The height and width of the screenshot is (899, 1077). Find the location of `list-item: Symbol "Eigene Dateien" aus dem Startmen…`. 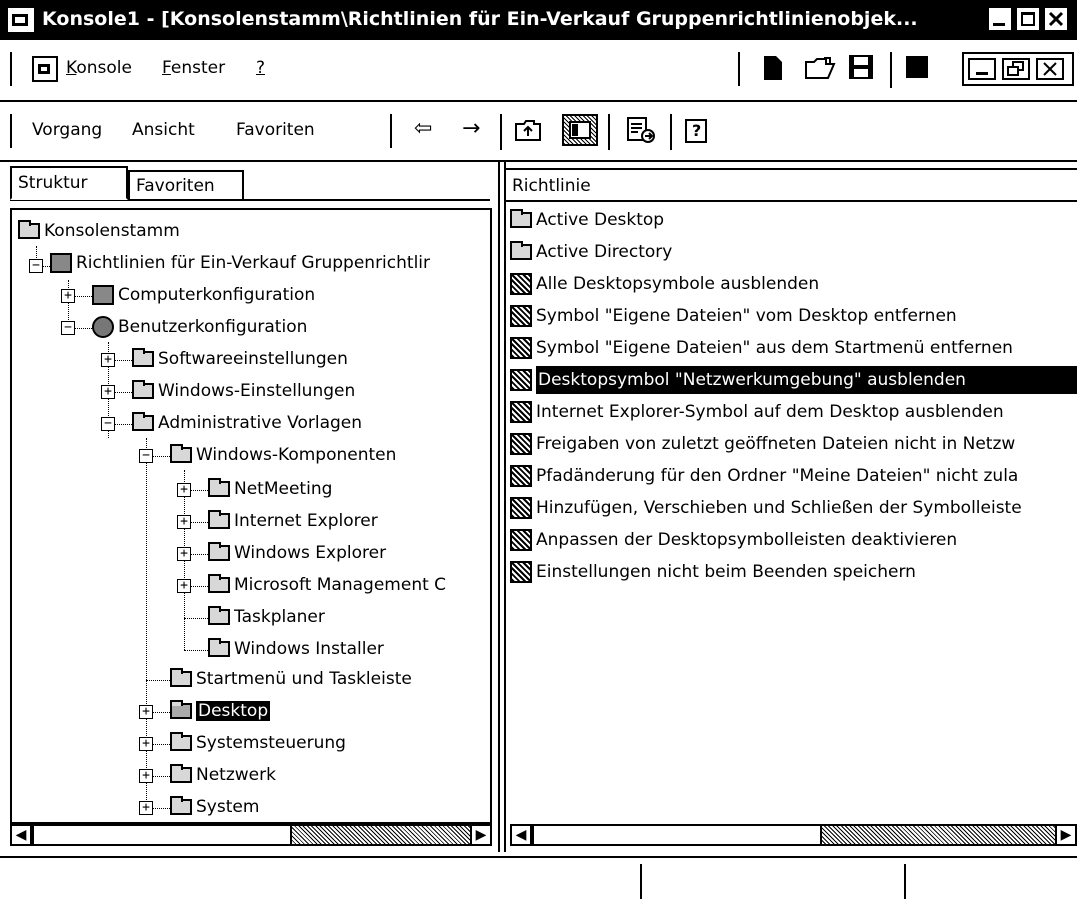

list-item: Symbol "Eigene Dateien" aus dem Startmen… is located at coordinates (761, 348).